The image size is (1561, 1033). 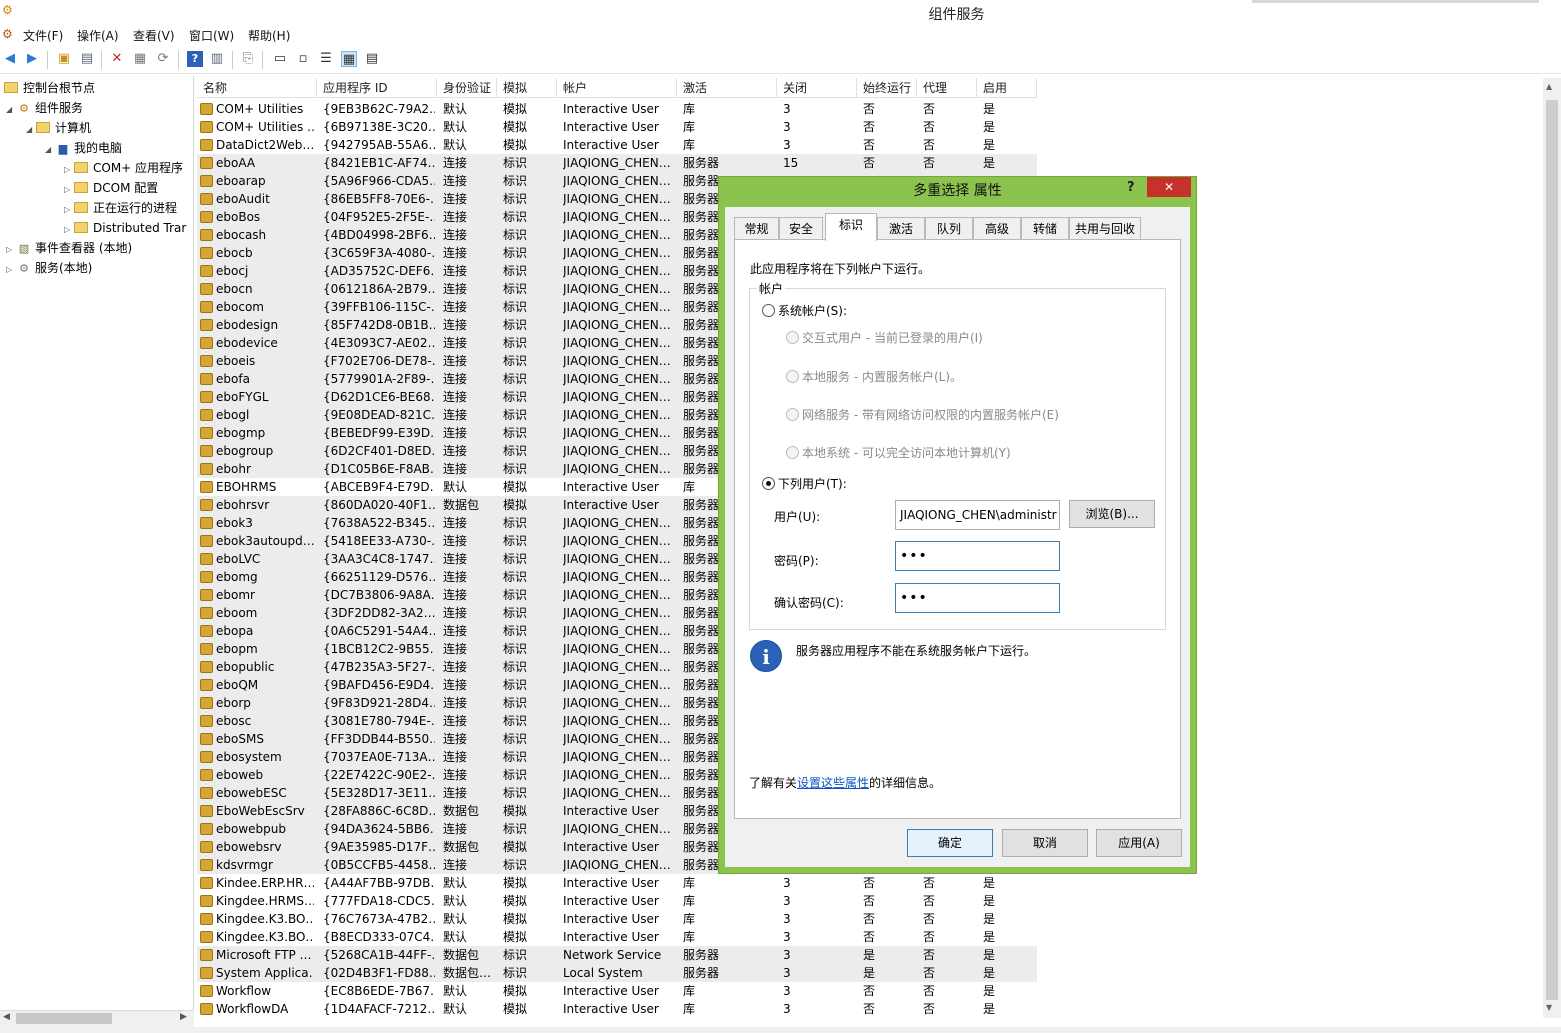 What do you see at coordinates (211, 35) in the screenshot?
I see `menu-window: 窗口(W)` at bounding box center [211, 35].